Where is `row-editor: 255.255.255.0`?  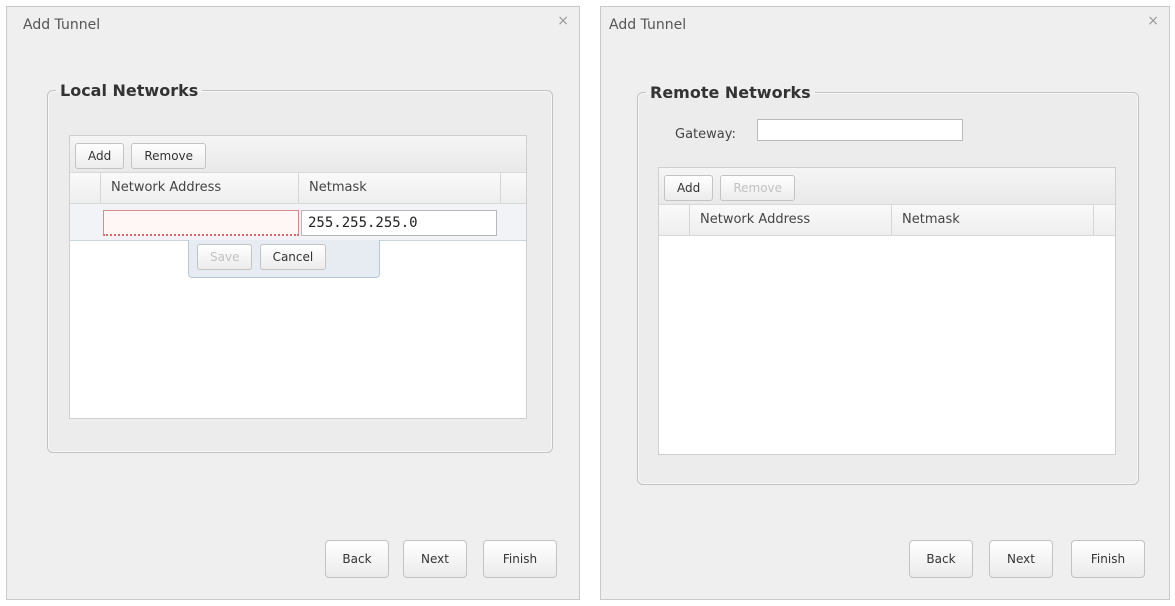 row-editor: 255.255.255.0 is located at coordinates (298, 222).